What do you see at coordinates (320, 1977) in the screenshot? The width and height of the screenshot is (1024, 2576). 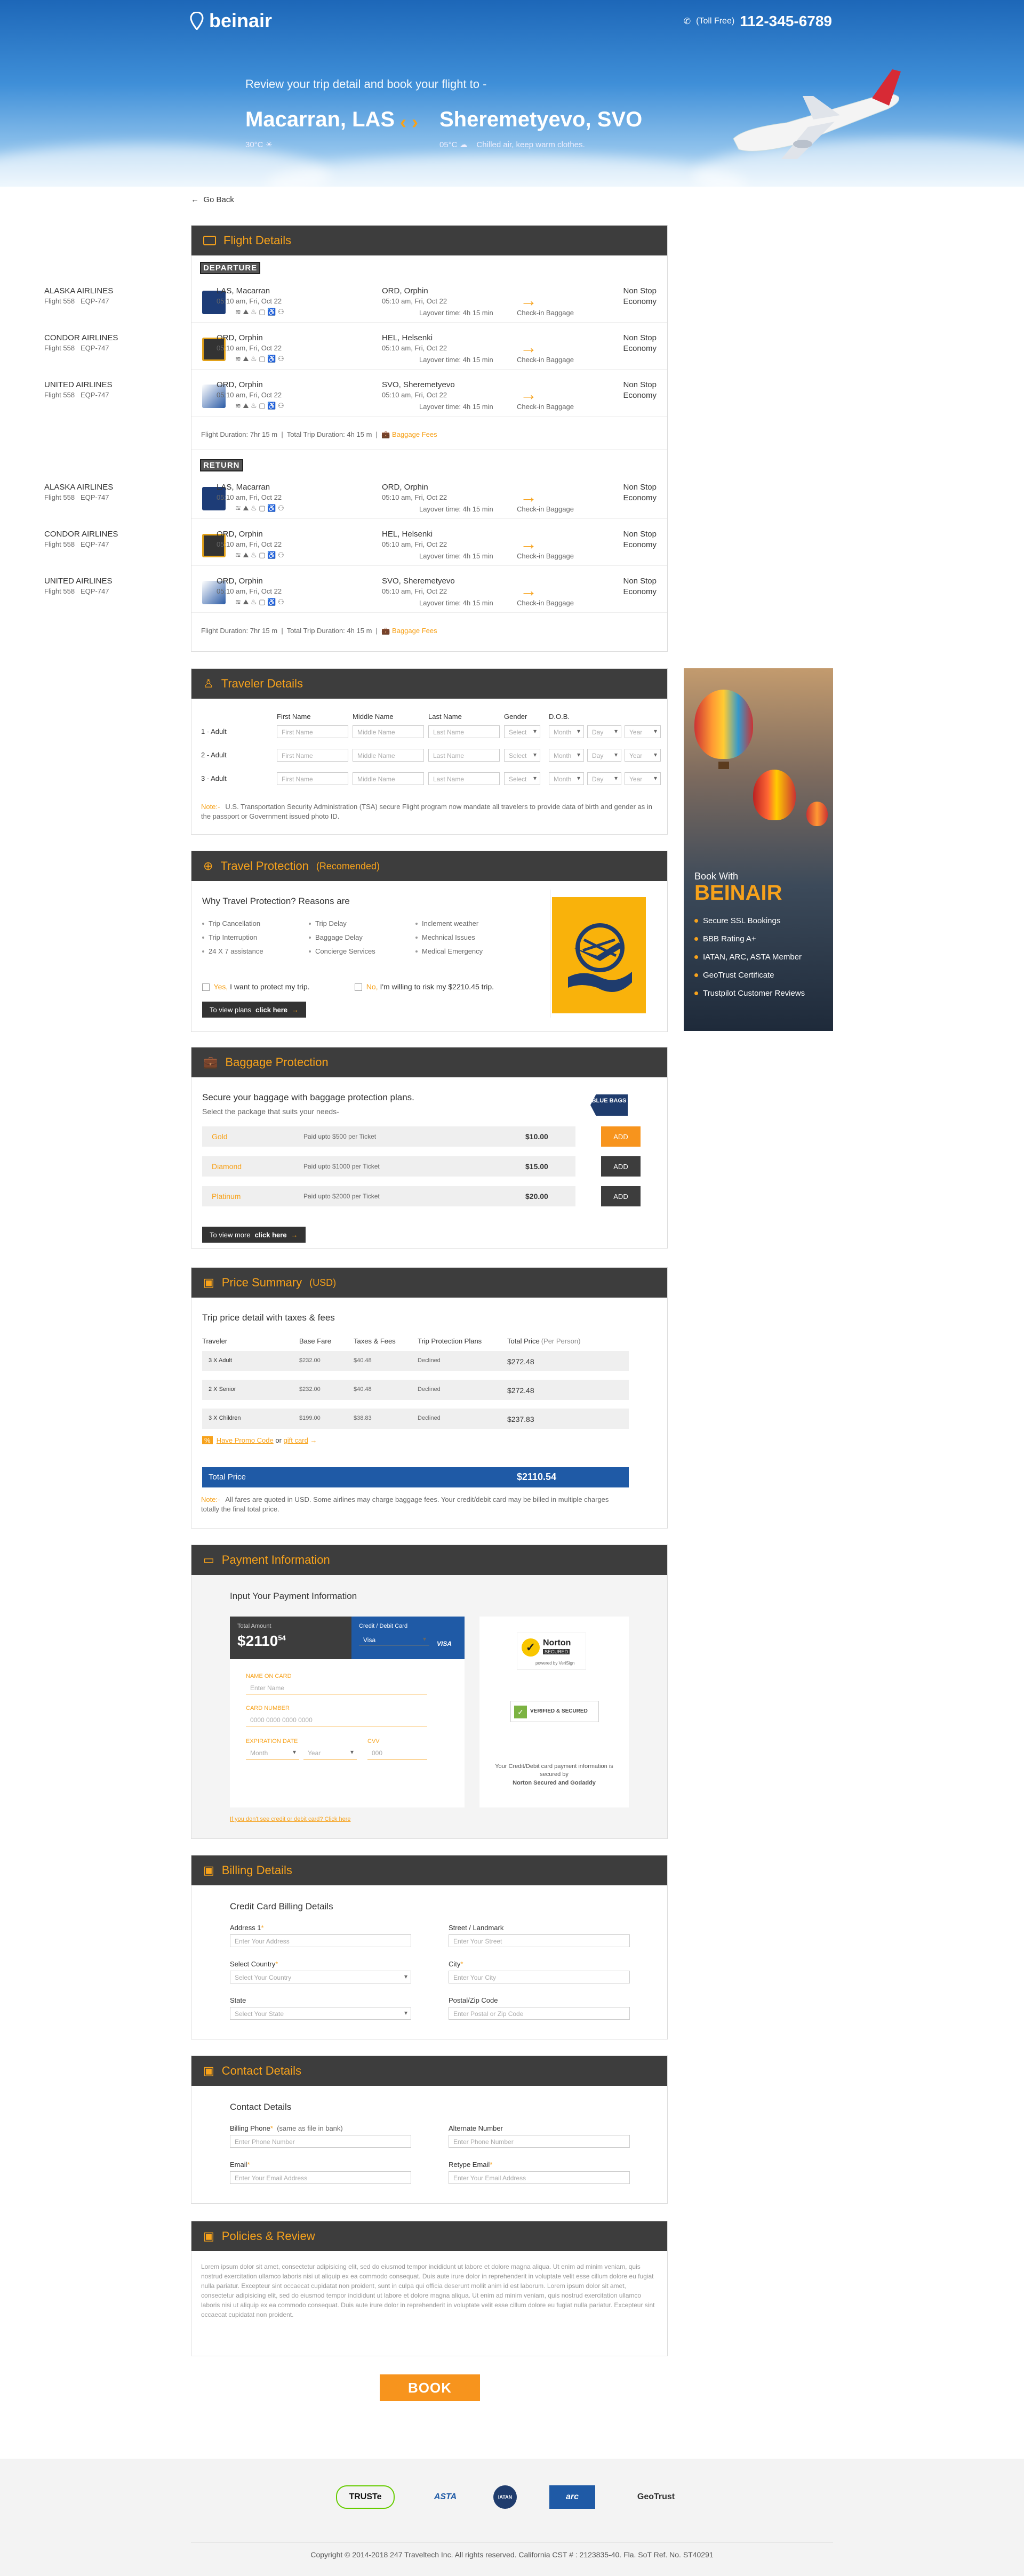 I see `country-select: Select Your Country` at bounding box center [320, 1977].